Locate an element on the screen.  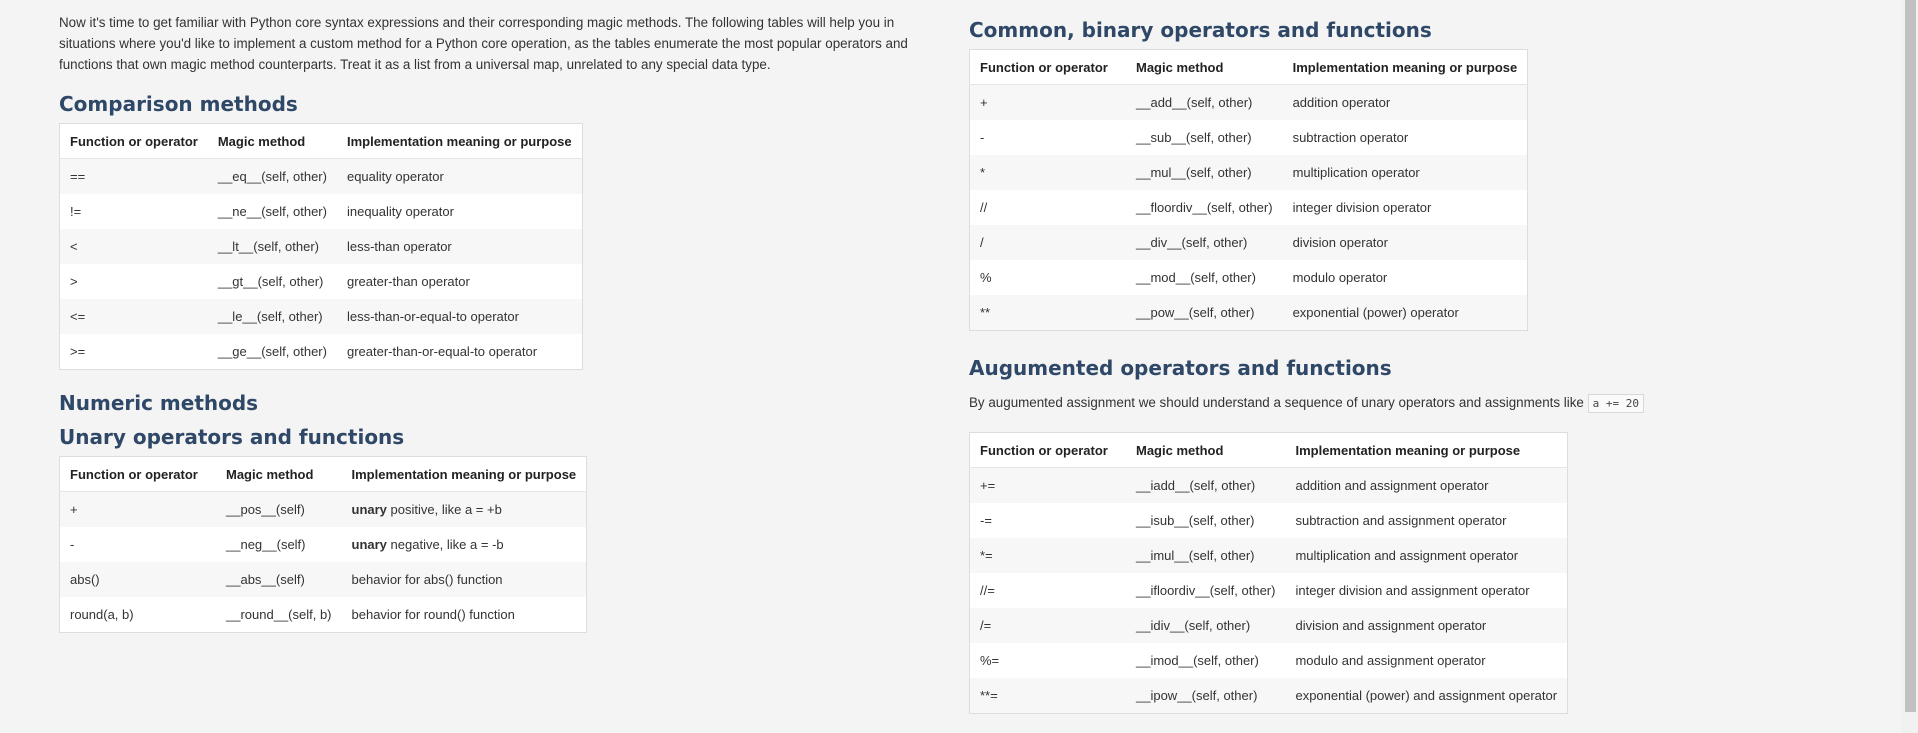
cell-meaning: equality operator is located at coordinates (459, 176).